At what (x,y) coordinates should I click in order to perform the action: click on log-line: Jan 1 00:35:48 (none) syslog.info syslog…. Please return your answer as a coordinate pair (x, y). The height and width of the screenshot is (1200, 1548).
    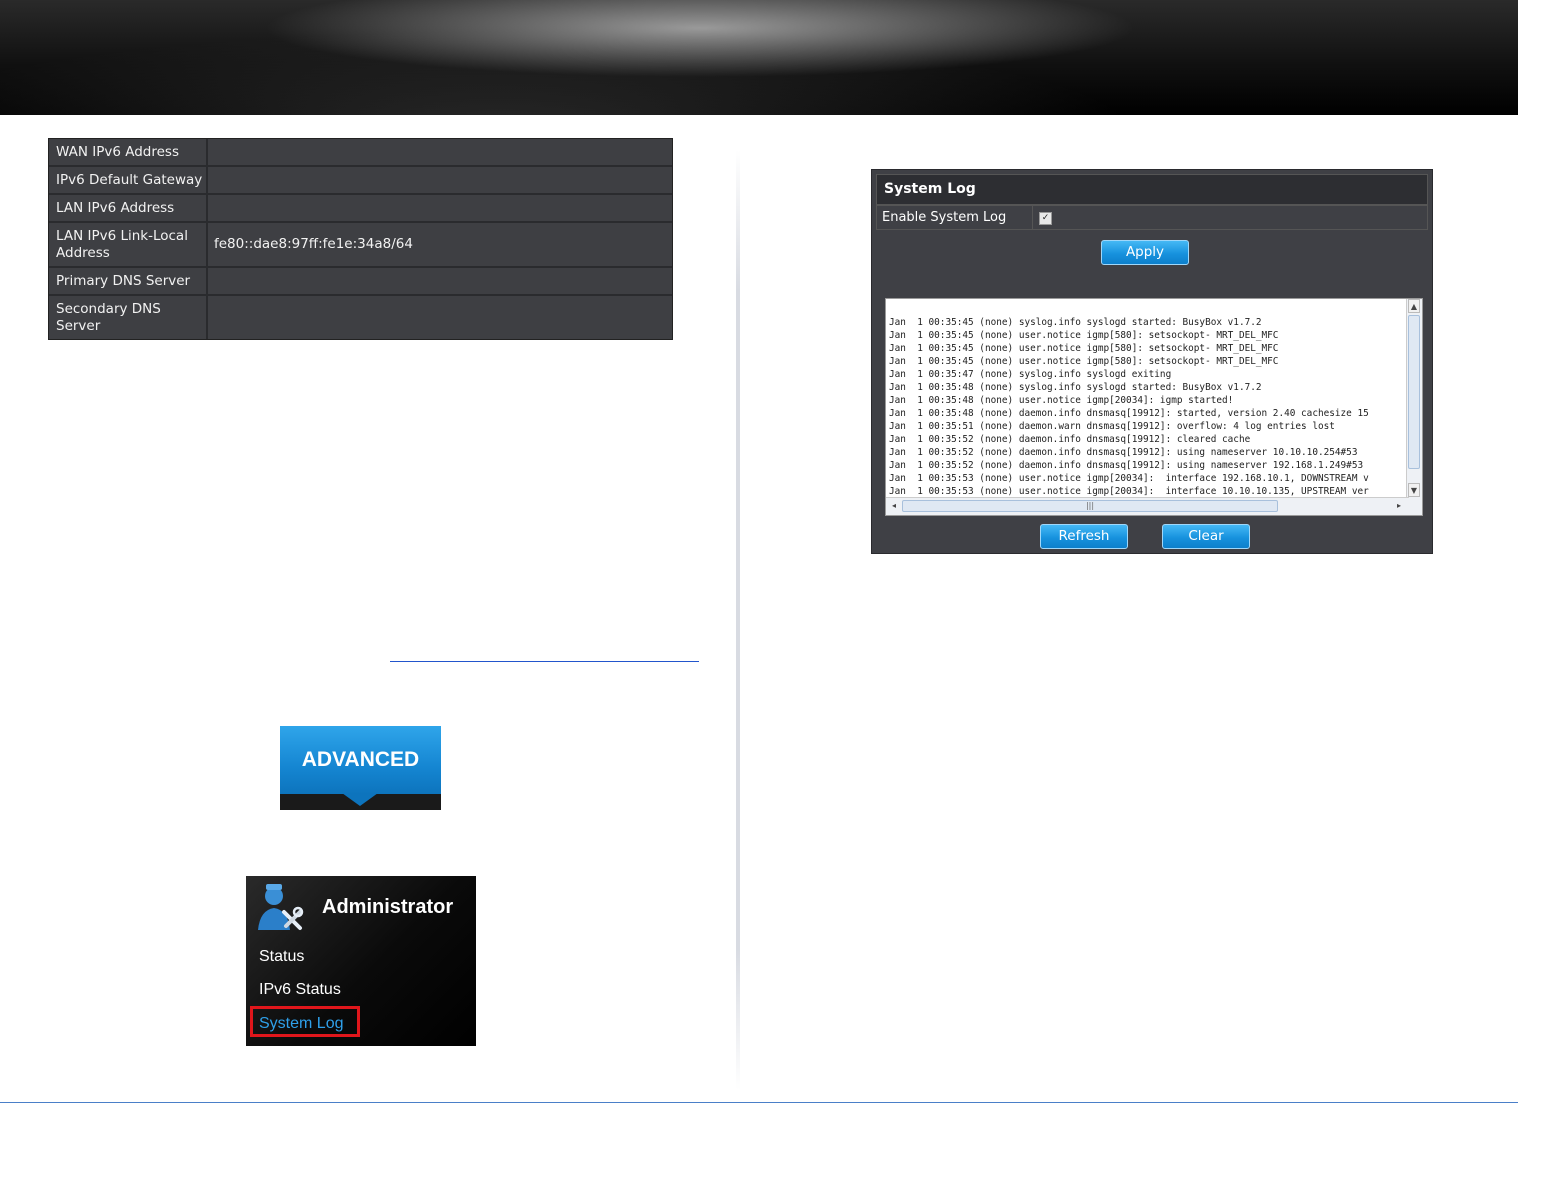
    Looking at the image, I should click on (1075, 387).